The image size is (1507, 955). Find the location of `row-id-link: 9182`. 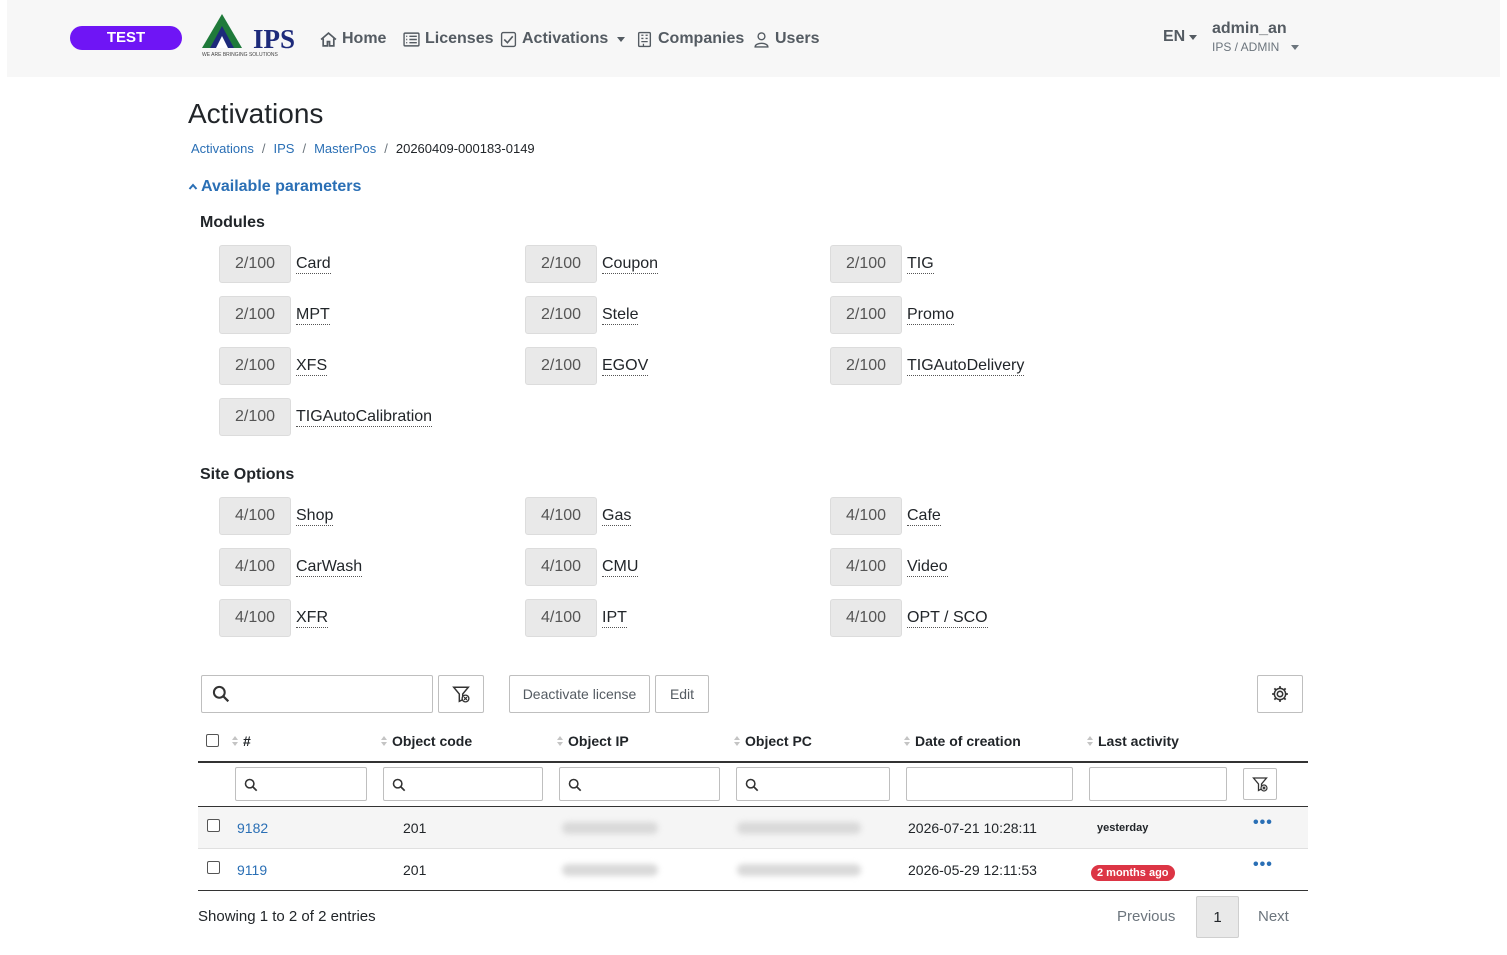

row-id-link: 9182 is located at coordinates (252, 828).